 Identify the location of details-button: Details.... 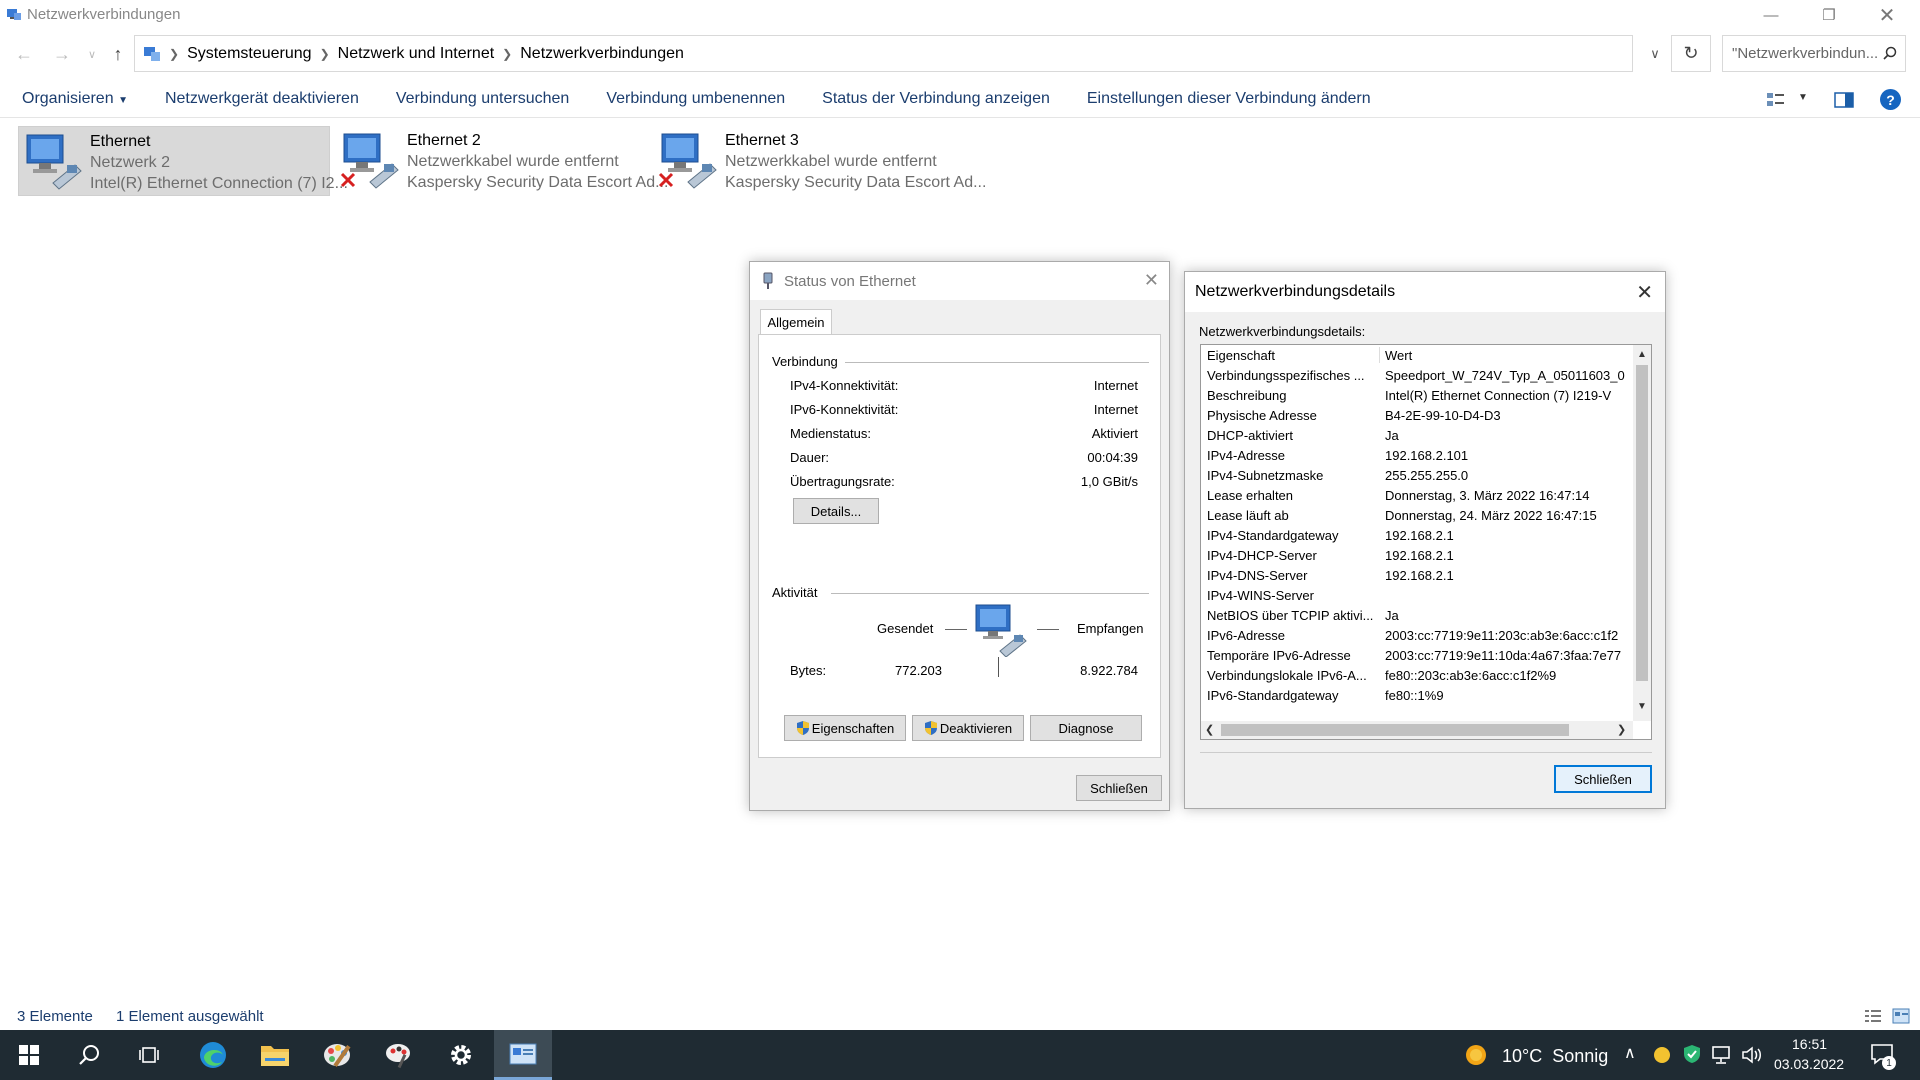
(836, 511).